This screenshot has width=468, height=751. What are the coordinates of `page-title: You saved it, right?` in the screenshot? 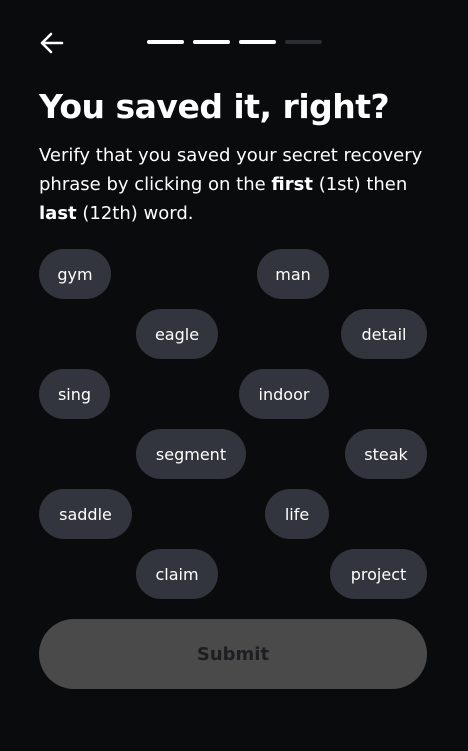 It's located at (214, 106).